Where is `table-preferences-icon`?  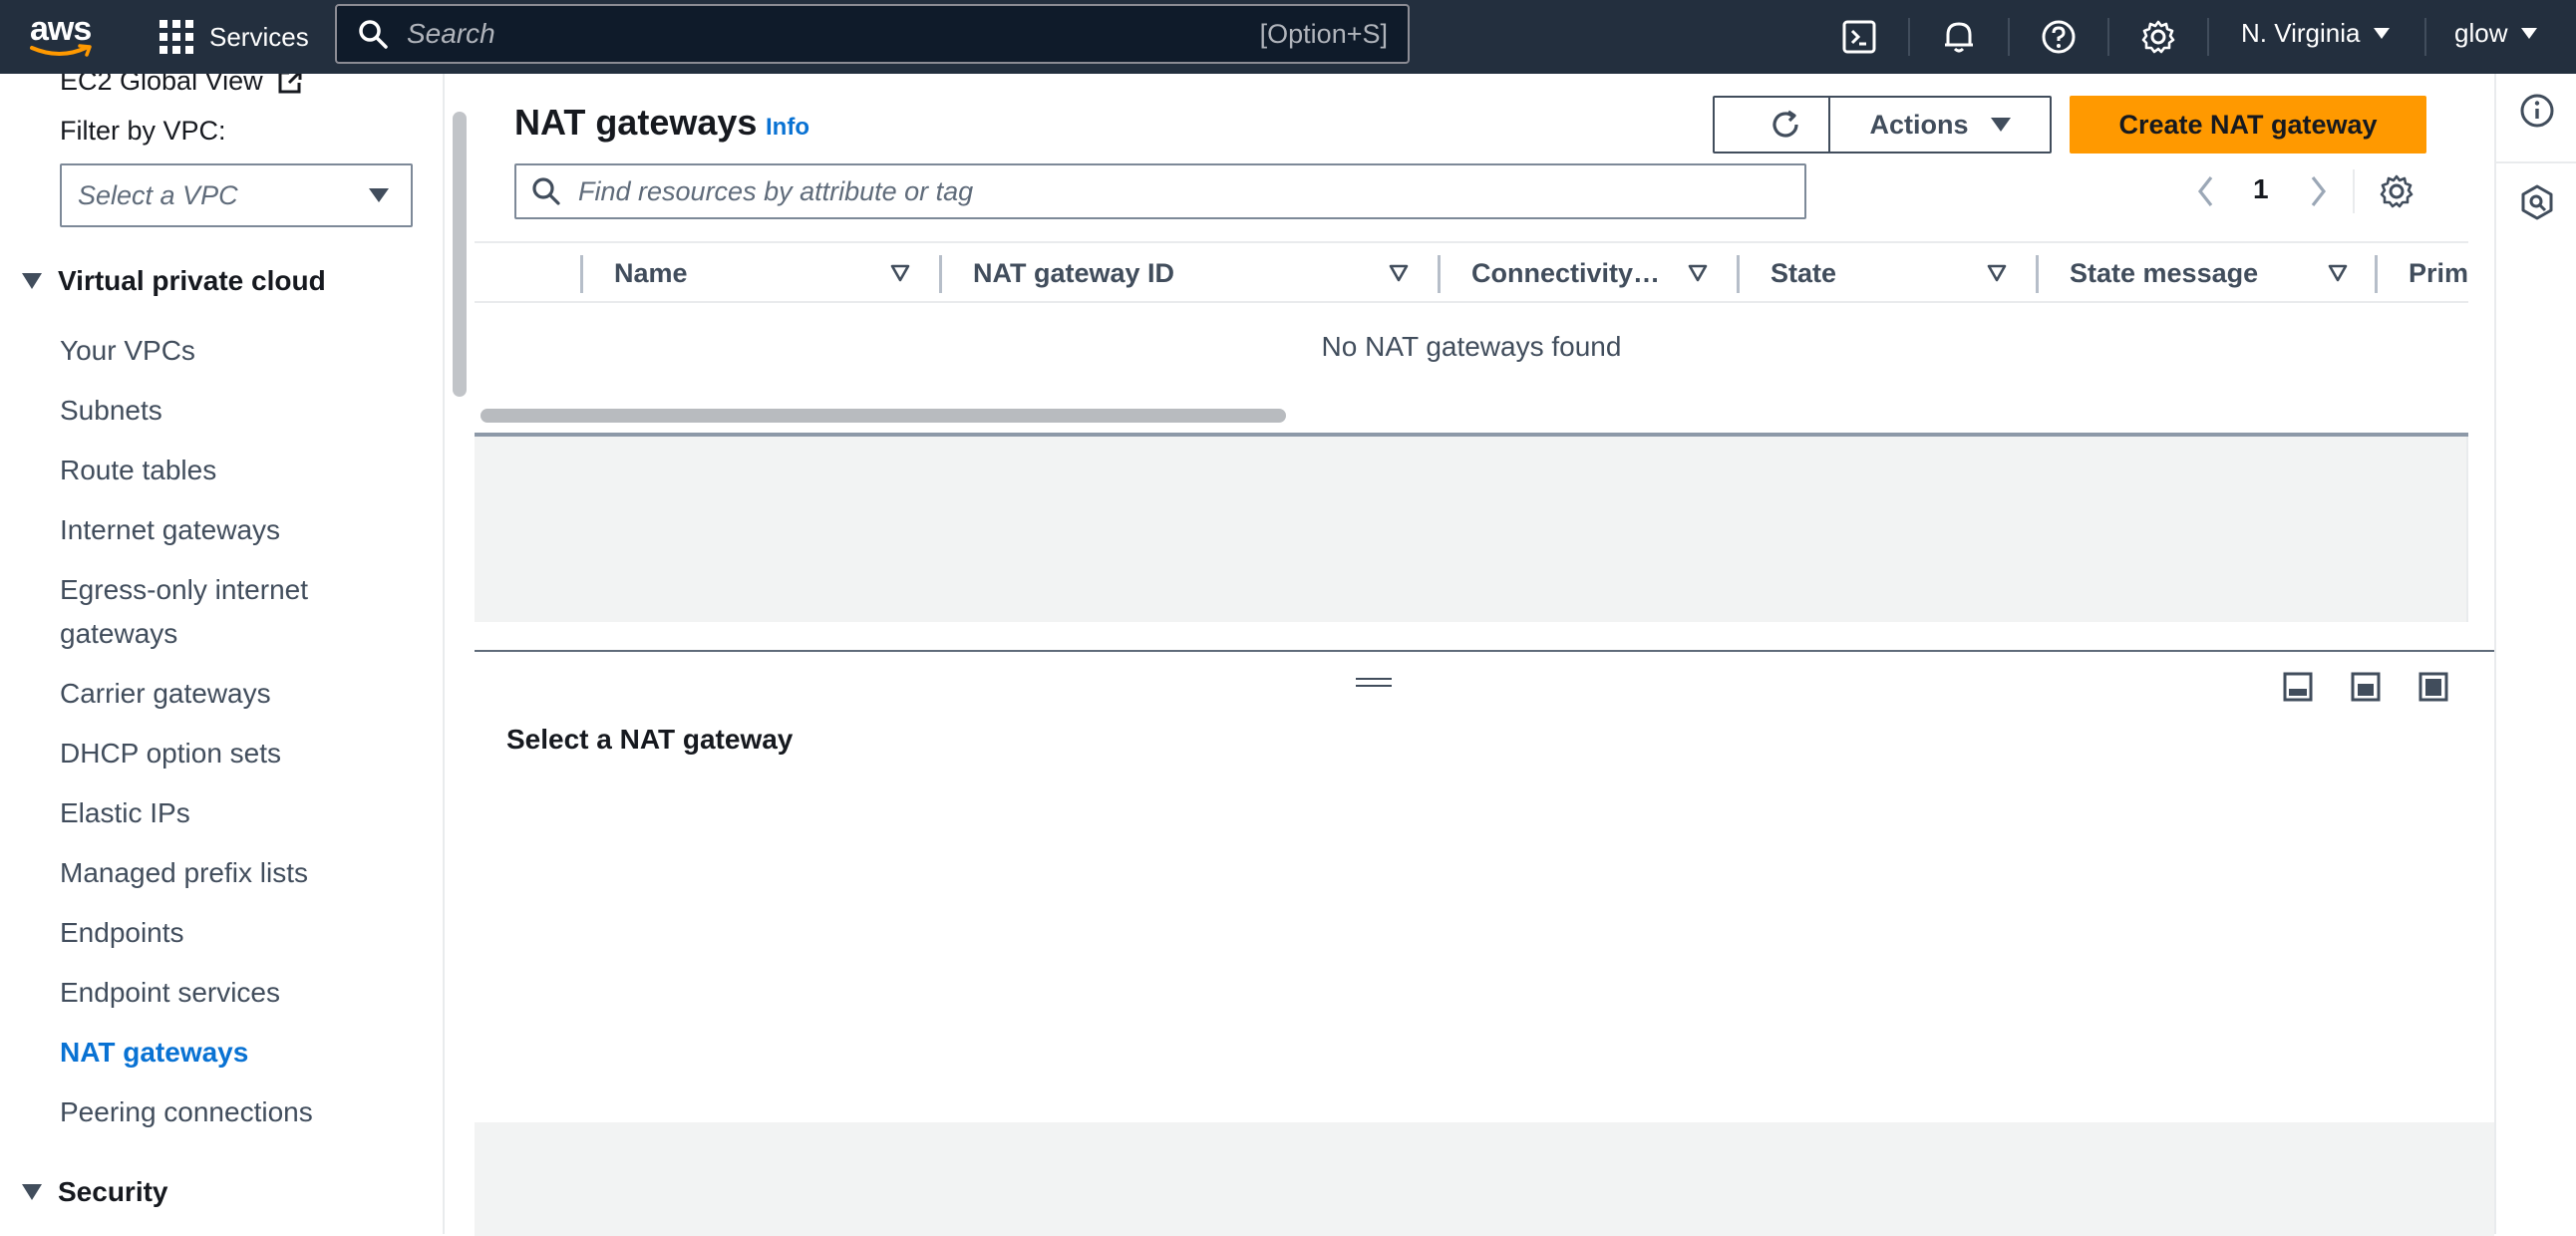 table-preferences-icon is located at coordinates (2397, 191).